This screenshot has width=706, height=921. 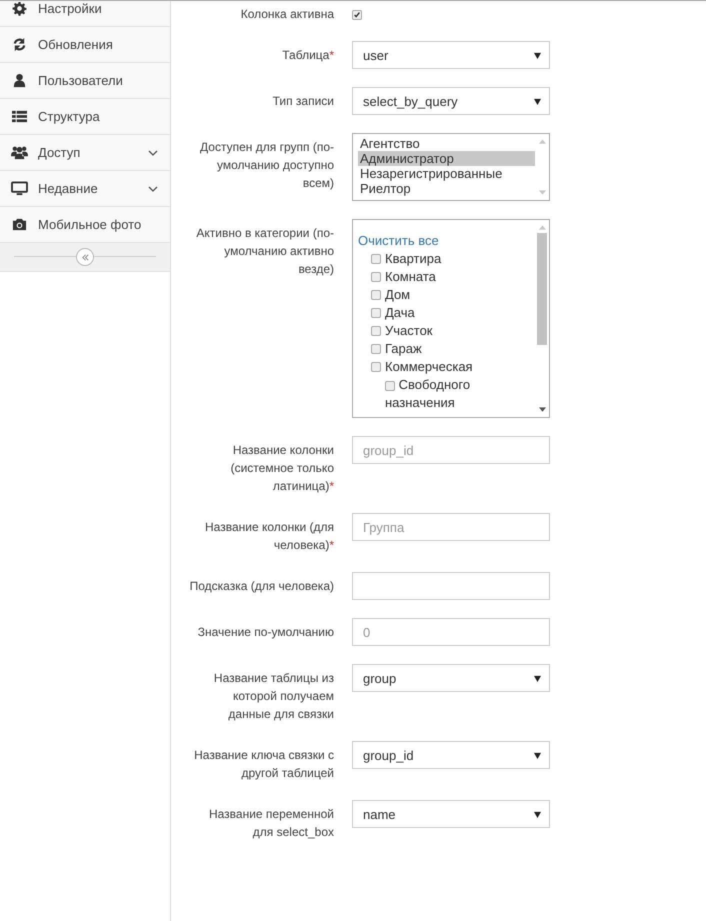 What do you see at coordinates (398, 241) in the screenshot?
I see `clear-all-link: Очистить все` at bounding box center [398, 241].